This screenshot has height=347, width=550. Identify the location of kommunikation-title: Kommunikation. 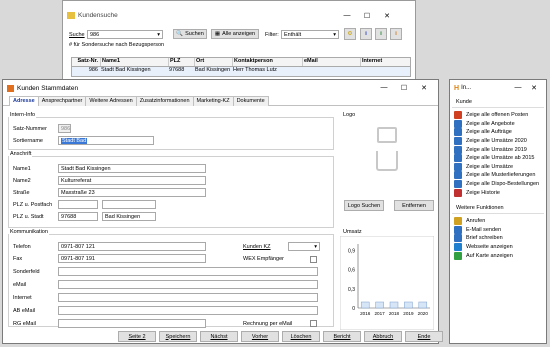
(29, 232).